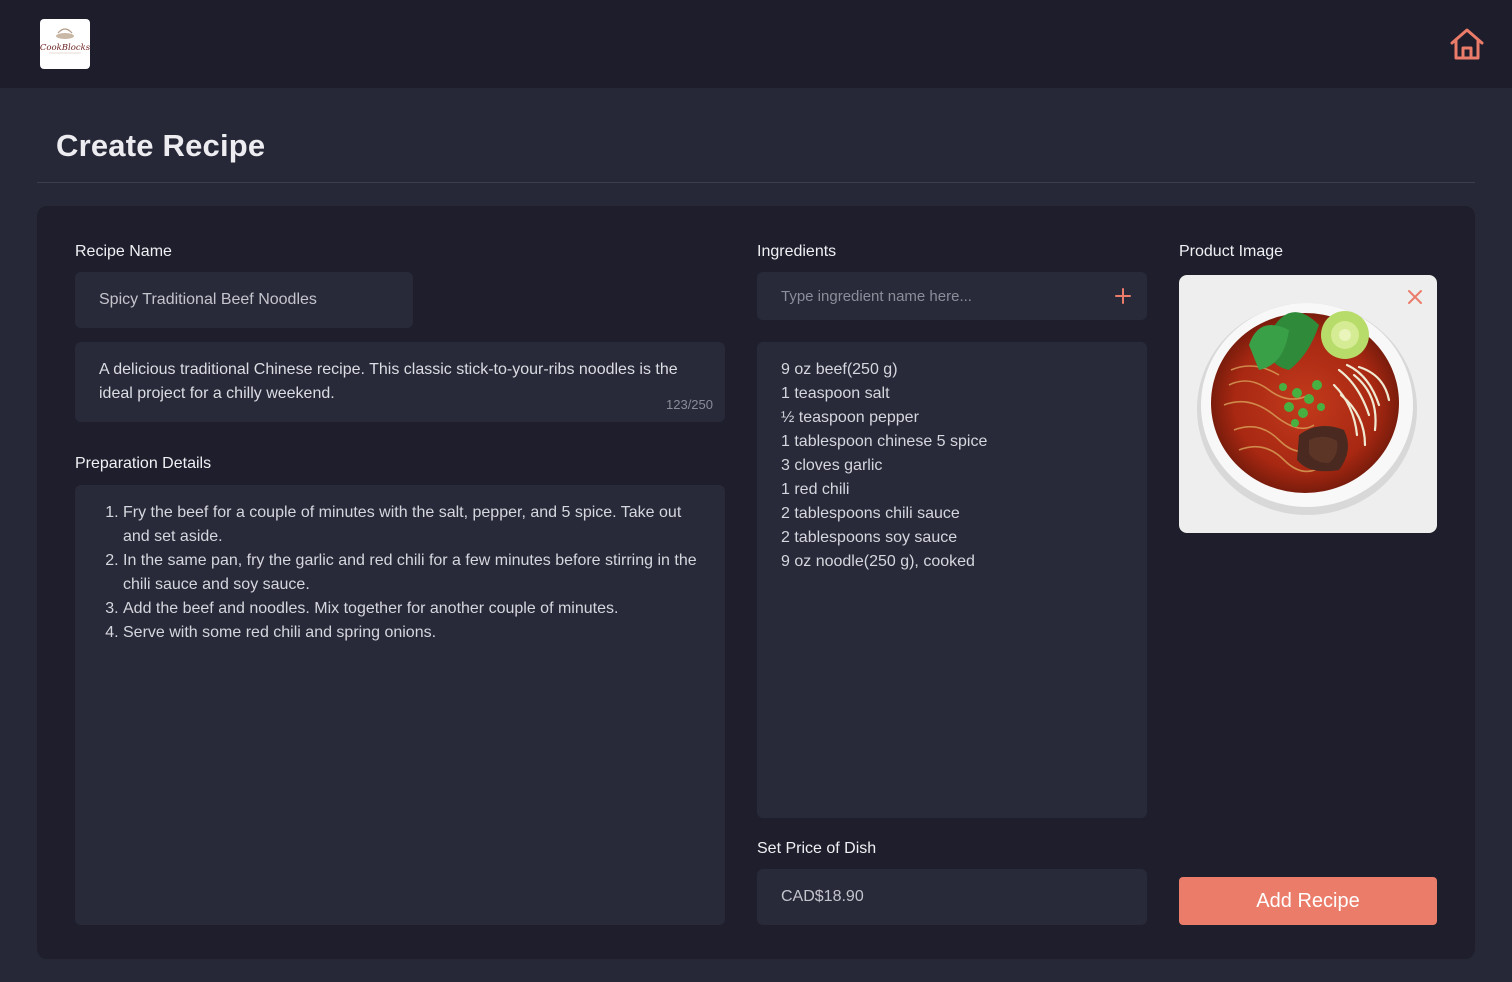 The image size is (1512, 982). Describe the element at coordinates (869, 537) in the screenshot. I see `ingredient-item: 2 tablespoons soy sauce` at that location.